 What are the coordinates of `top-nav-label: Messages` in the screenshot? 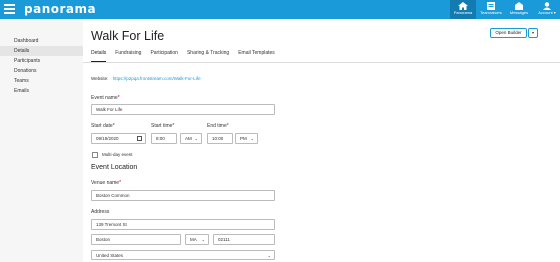 It's located at (519, 12).